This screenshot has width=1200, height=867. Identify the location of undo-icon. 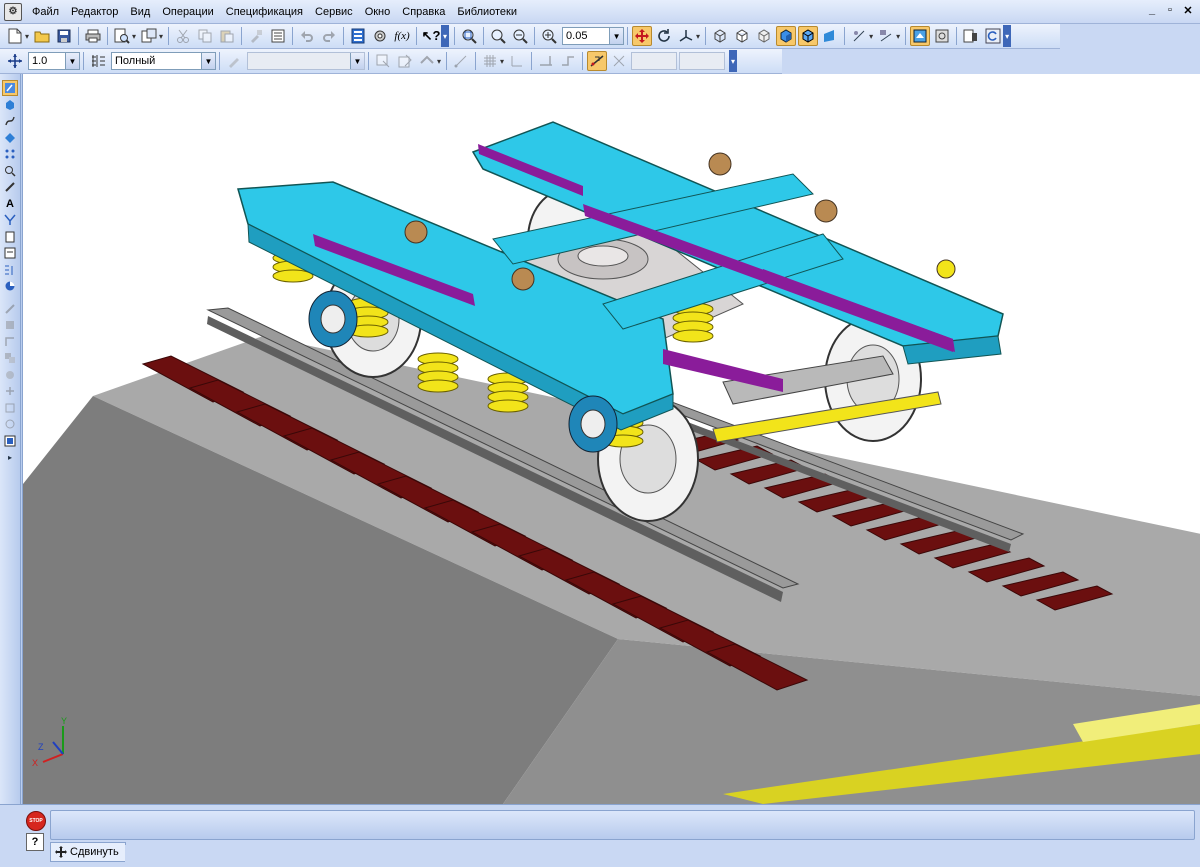
(307, 36).